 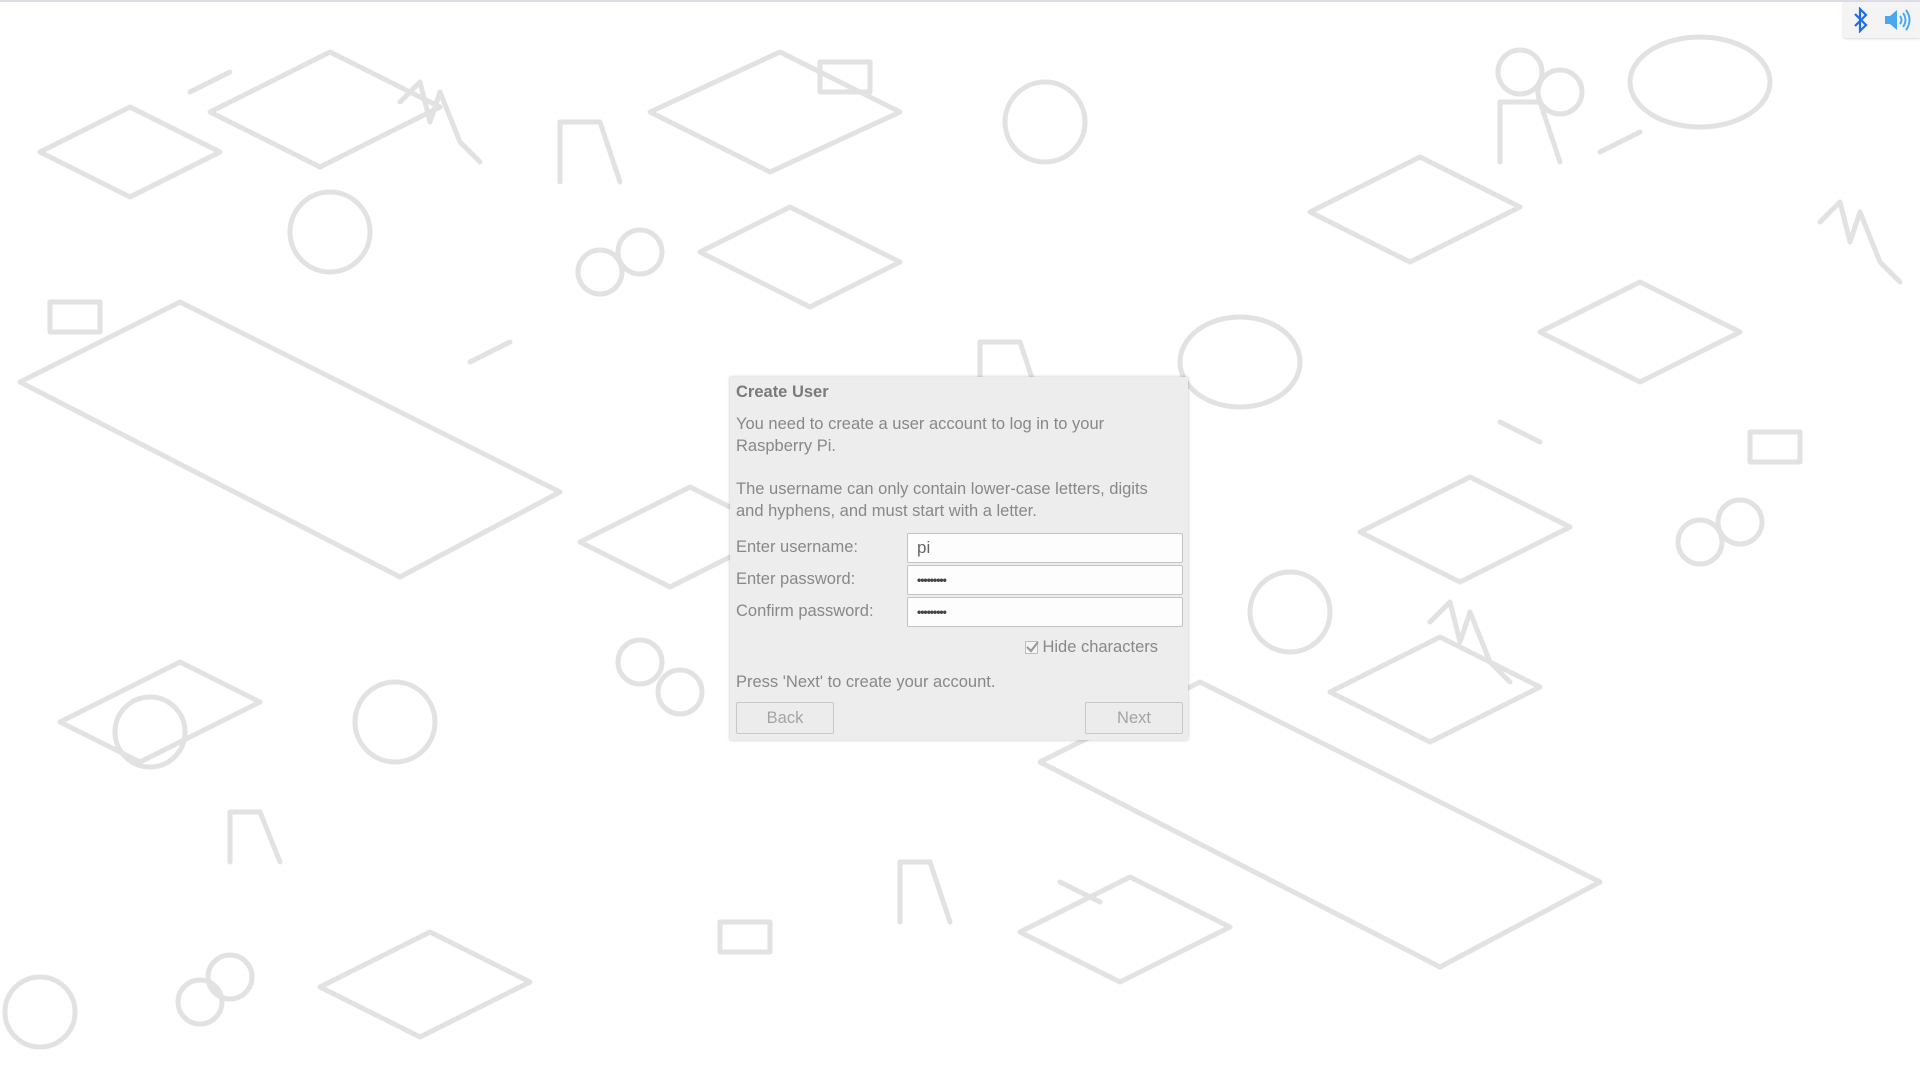 I want to click on hide-characters-toggle: Hide characters, so click(x=1091, y=647).